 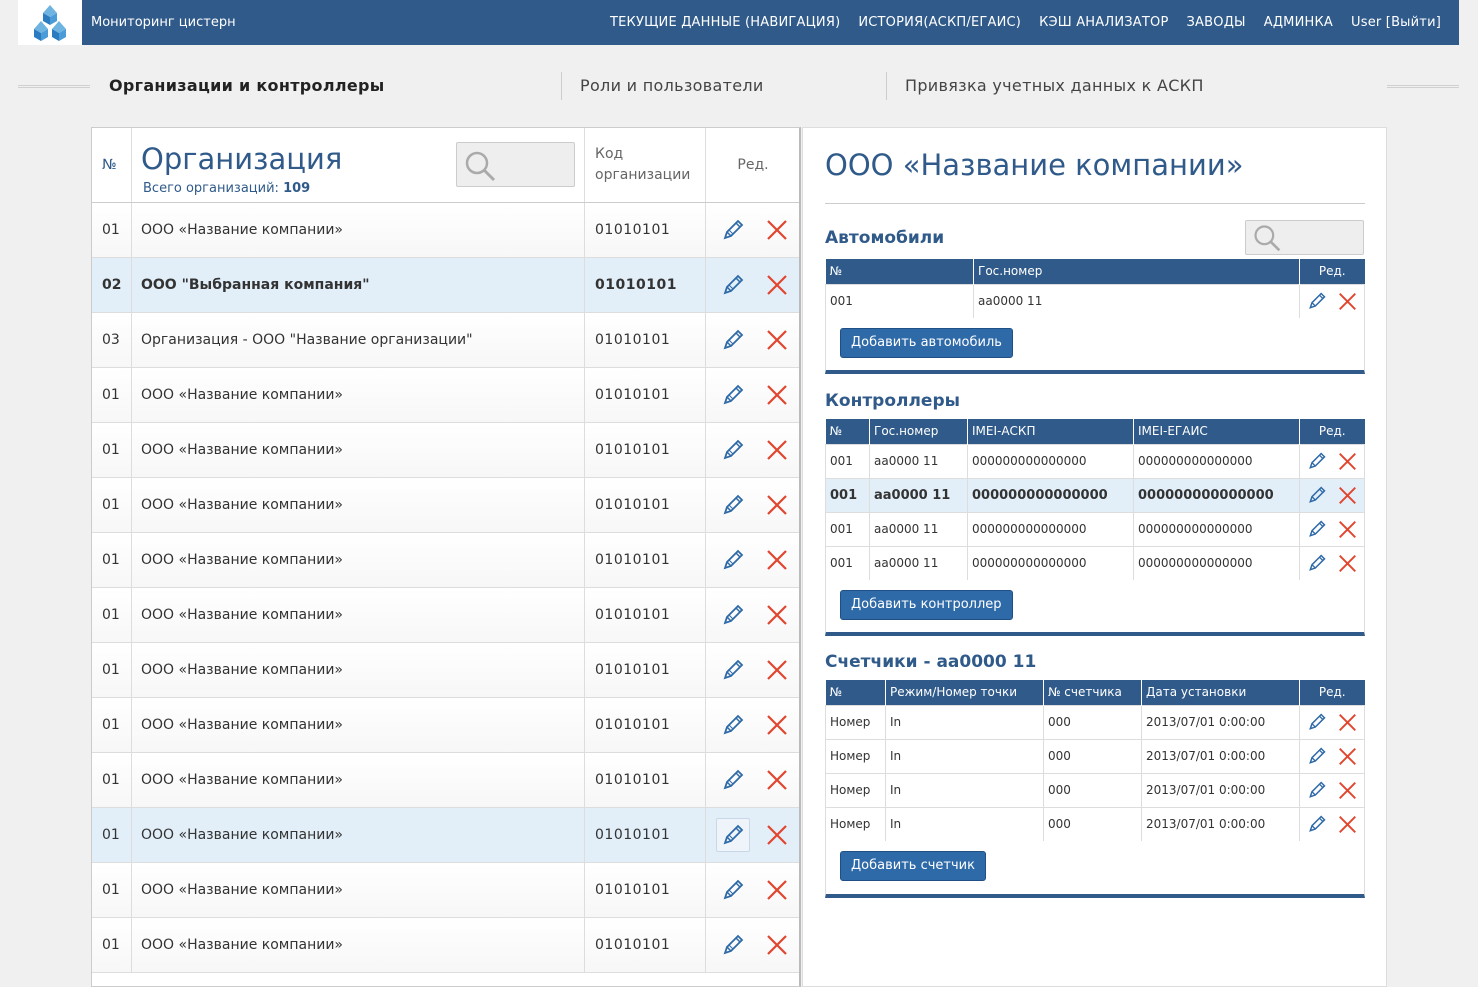 What do you see at coordinates (515, 164) in the screenshot?
I see `org-search-input` at bounding box center [515, 164].